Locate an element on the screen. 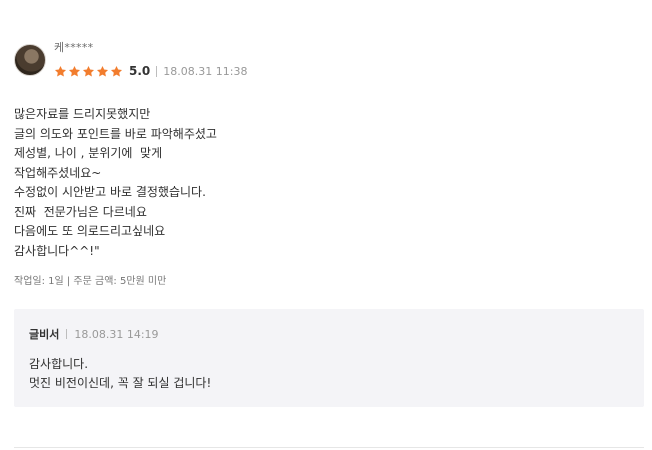 The height and width of the screenshot is (450, 652). reply-author: 글비서 is located at coordinates (44, 334).